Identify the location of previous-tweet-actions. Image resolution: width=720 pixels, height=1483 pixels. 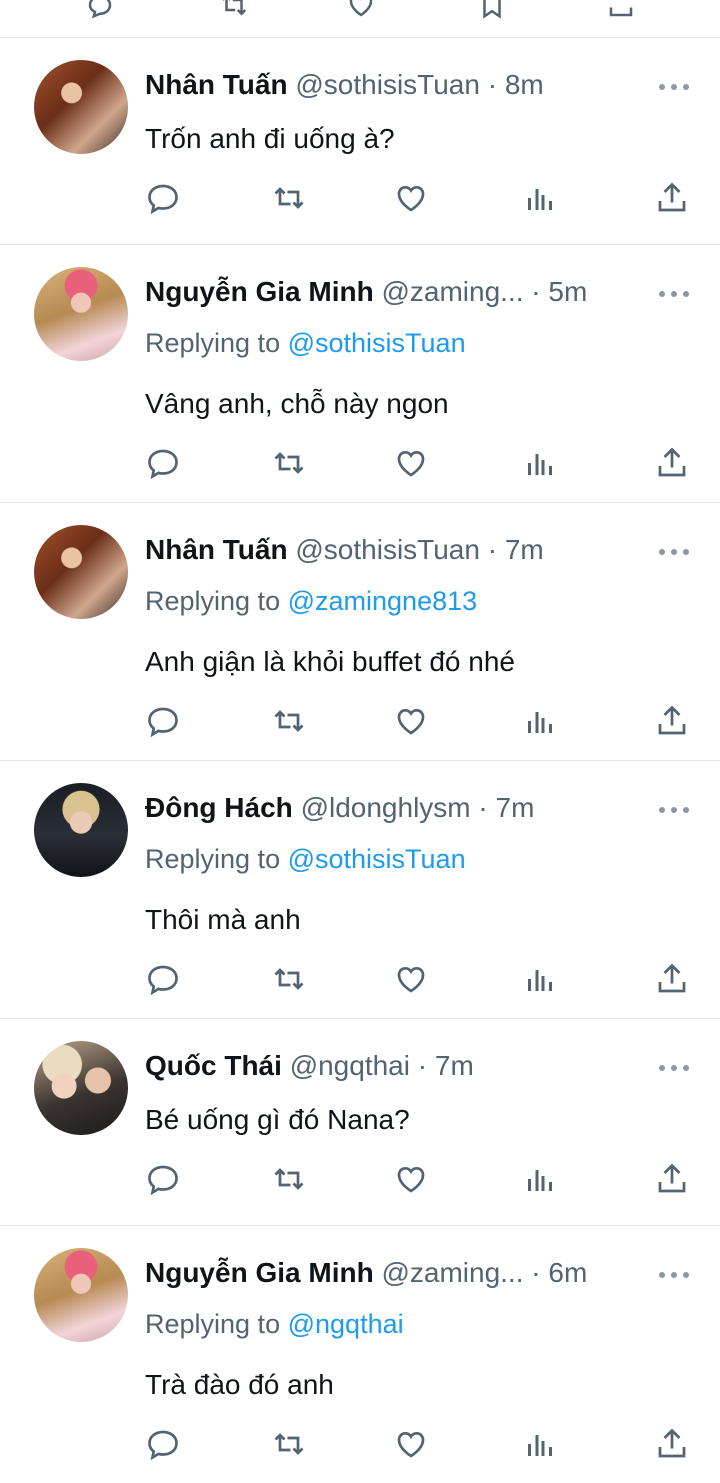
(360, 19).